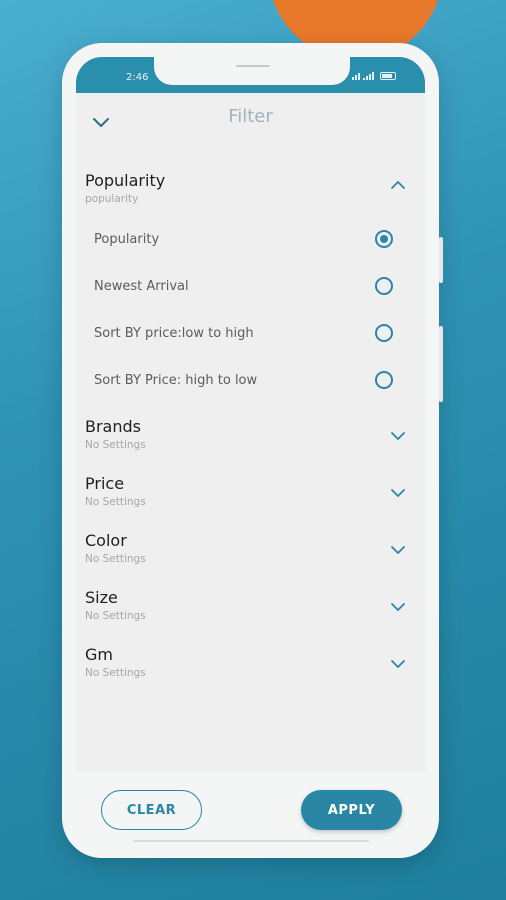 The width and height of the screenshot is (506, 900). I want to click on page-title: Filter, so click(250, 116).